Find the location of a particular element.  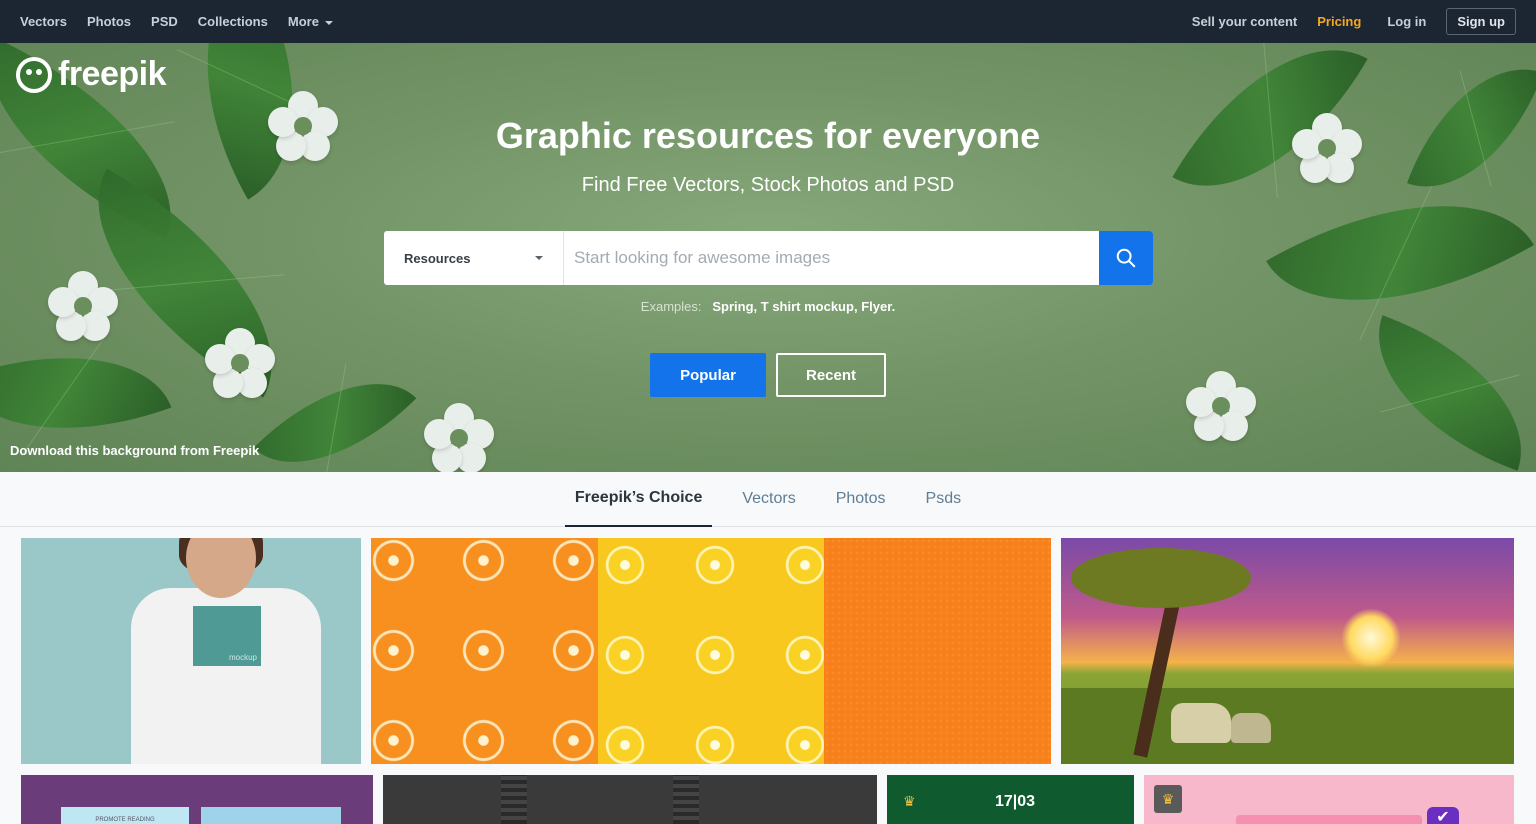

search-button is located at coordinates (1126, 258).